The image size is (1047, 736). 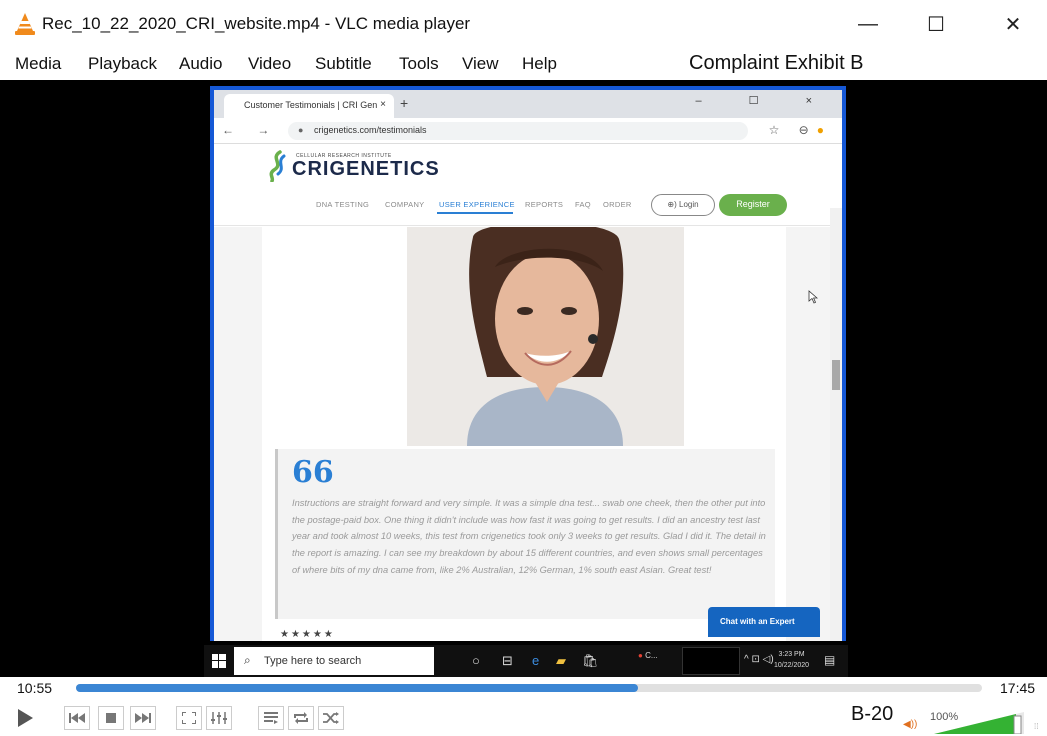 What do you see at coordinates (480, 64) in the screenshot?
I see `menu-view: View` at bounding box center [480, 64].